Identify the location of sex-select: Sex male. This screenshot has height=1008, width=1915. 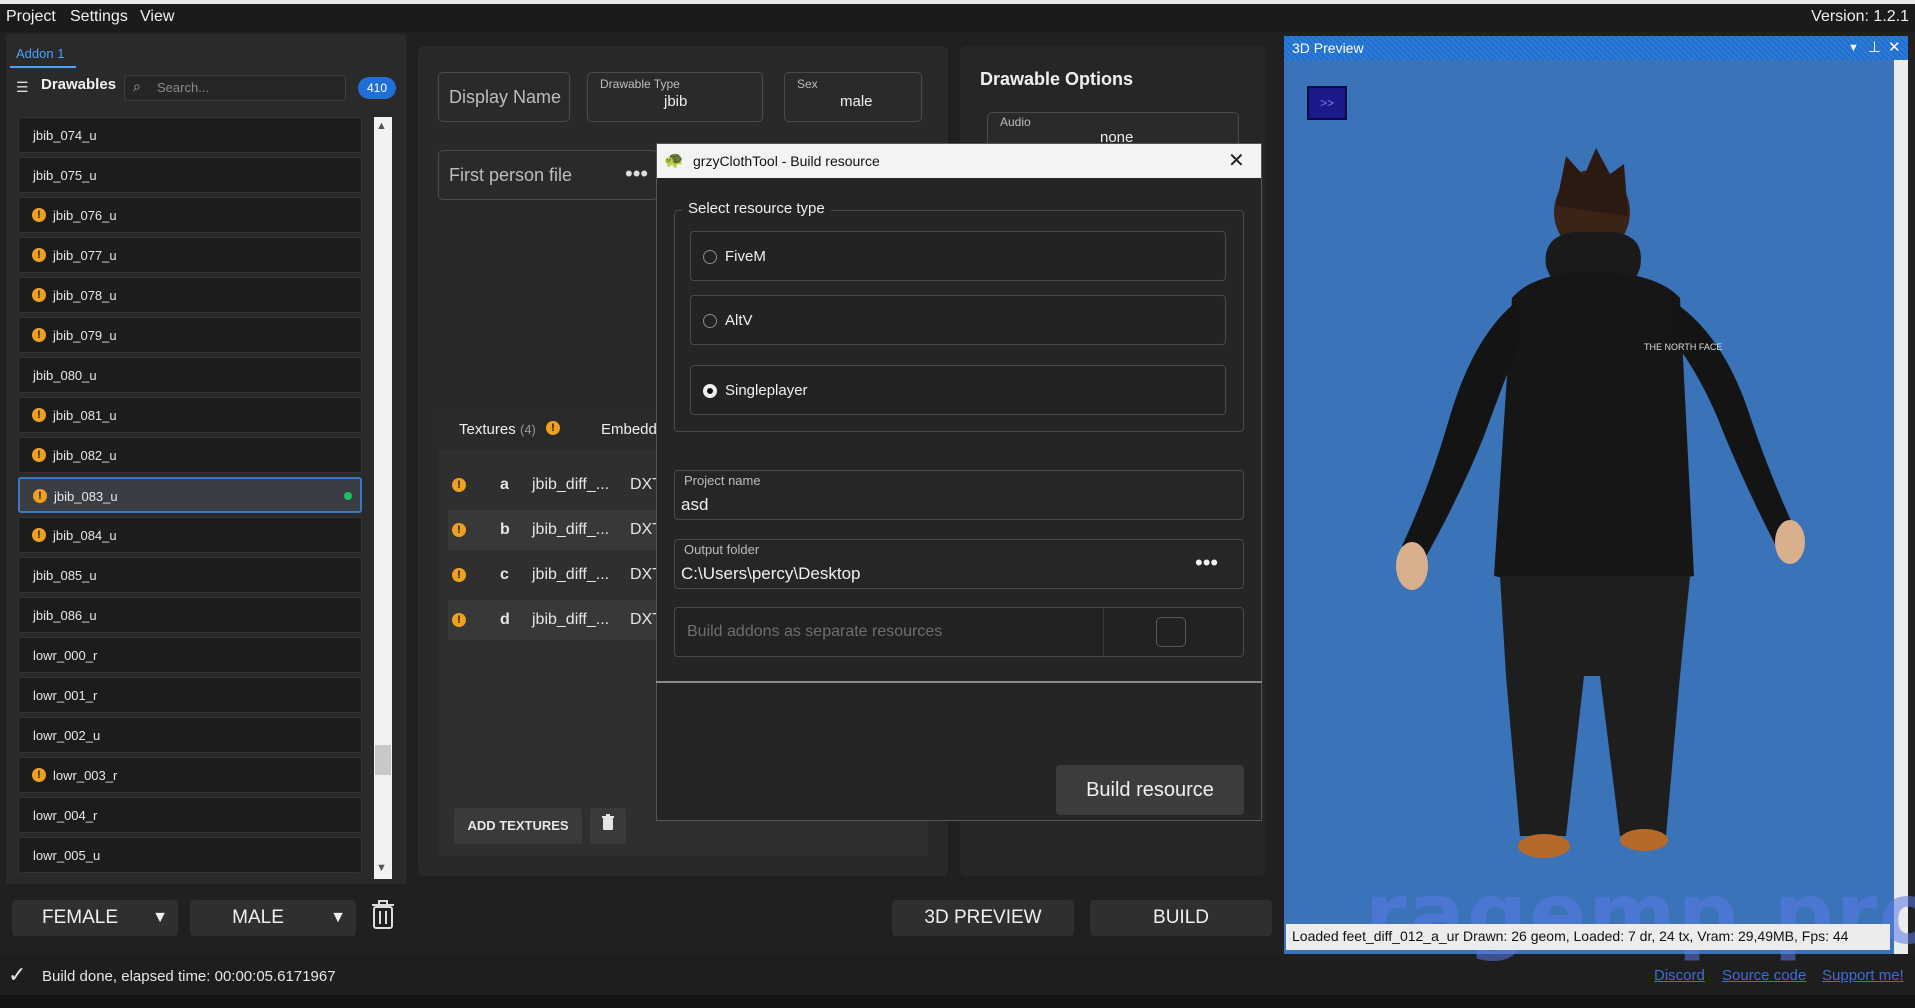
(853, 97).